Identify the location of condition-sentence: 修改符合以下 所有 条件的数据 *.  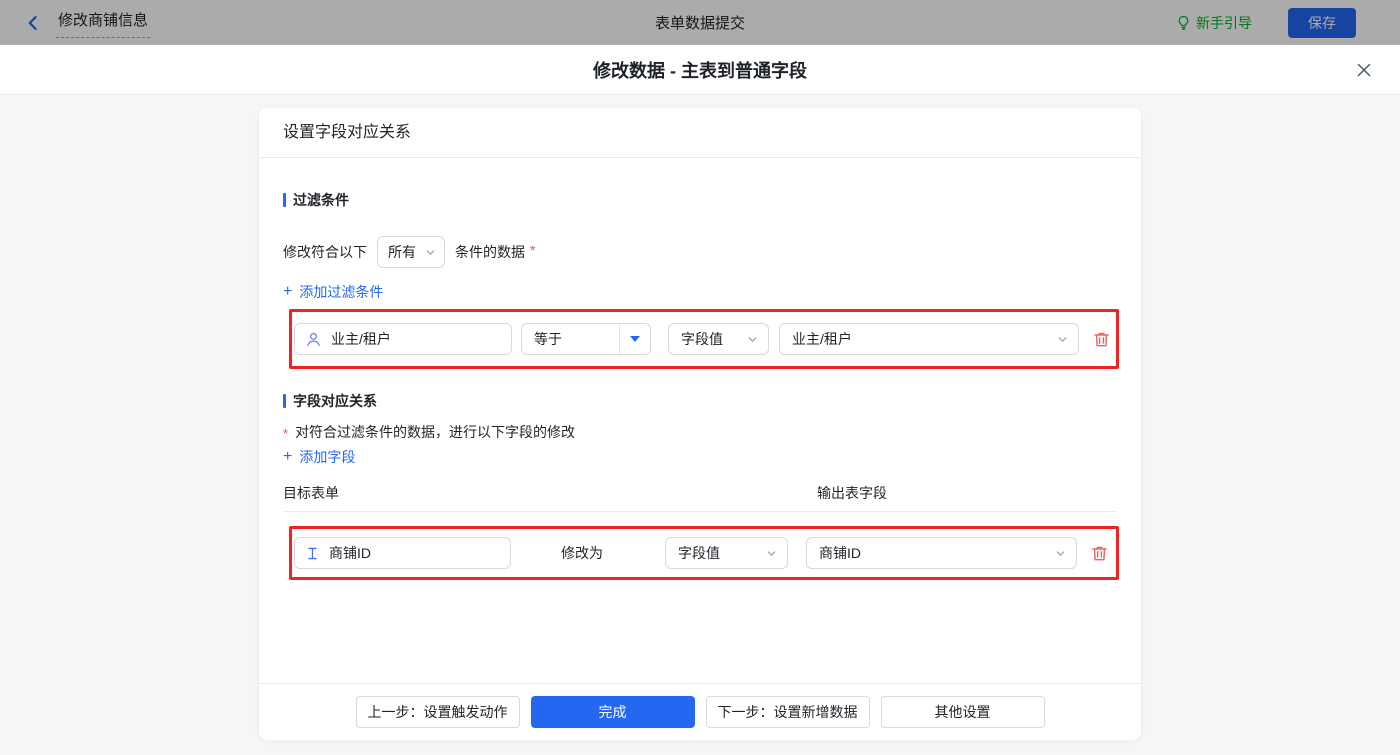
(700, 252).